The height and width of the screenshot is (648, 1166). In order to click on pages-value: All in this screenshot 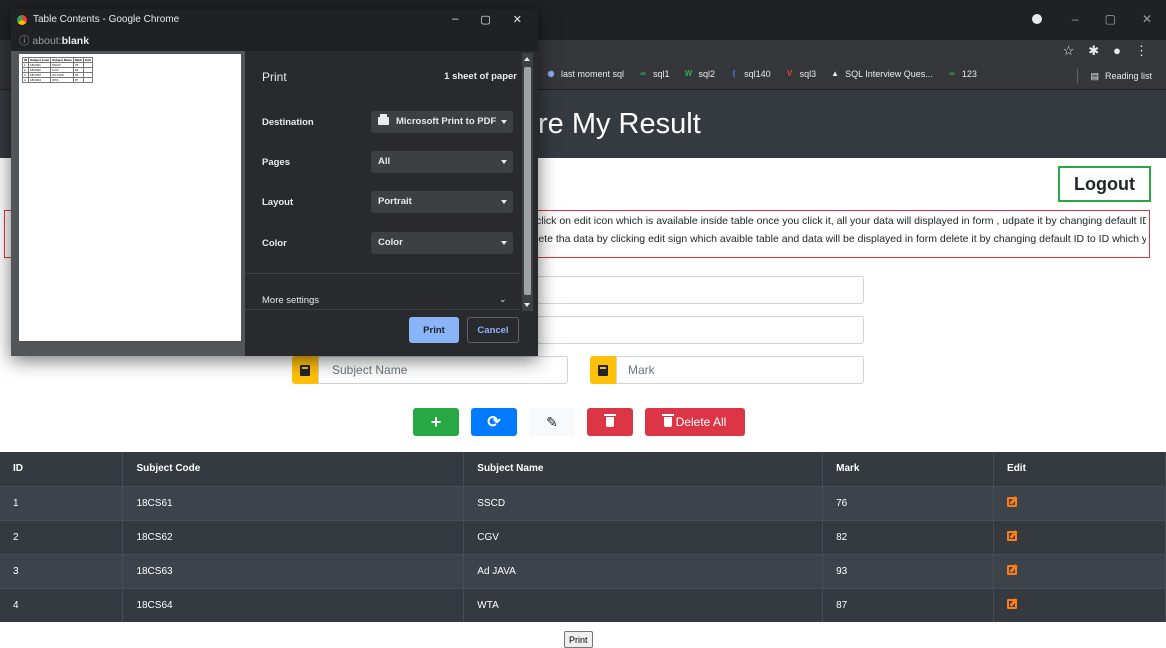, I will do `click(384, 161)`.